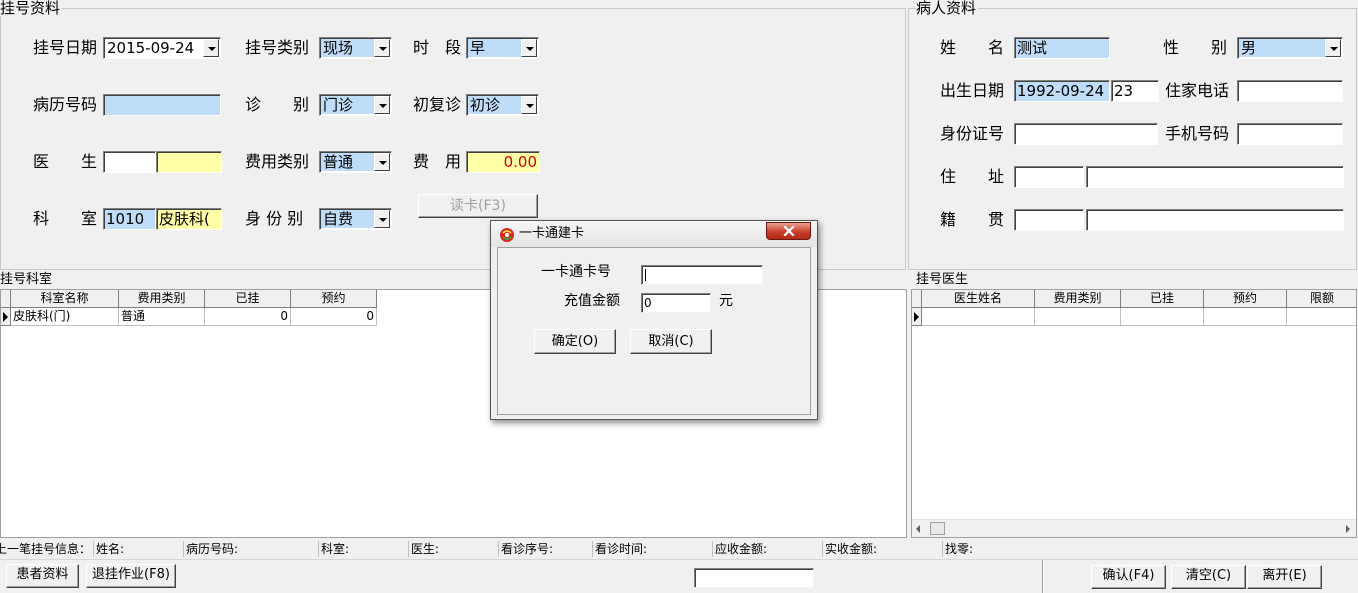 Image resolution: width=1358 pixels, height=593 pixels. What do you see at coordinates (544, 549) in the screenshot?
I see `status-seq: 看诊序号:` at bounding box center [544, 549].